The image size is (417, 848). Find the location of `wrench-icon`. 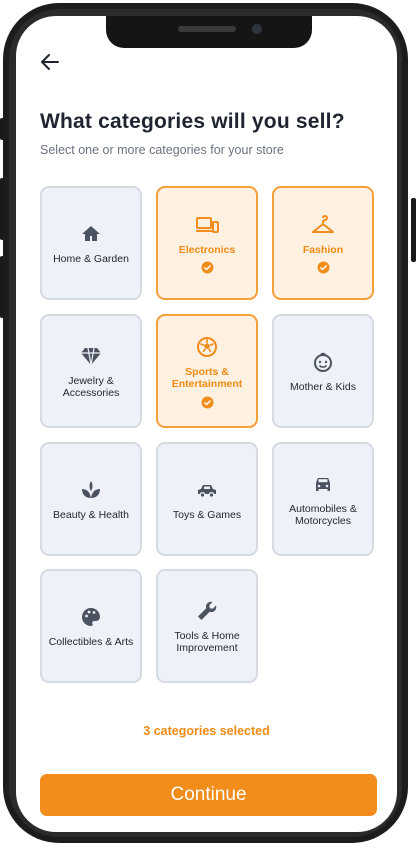

wrench-icon is located at coordinates (207, 611).